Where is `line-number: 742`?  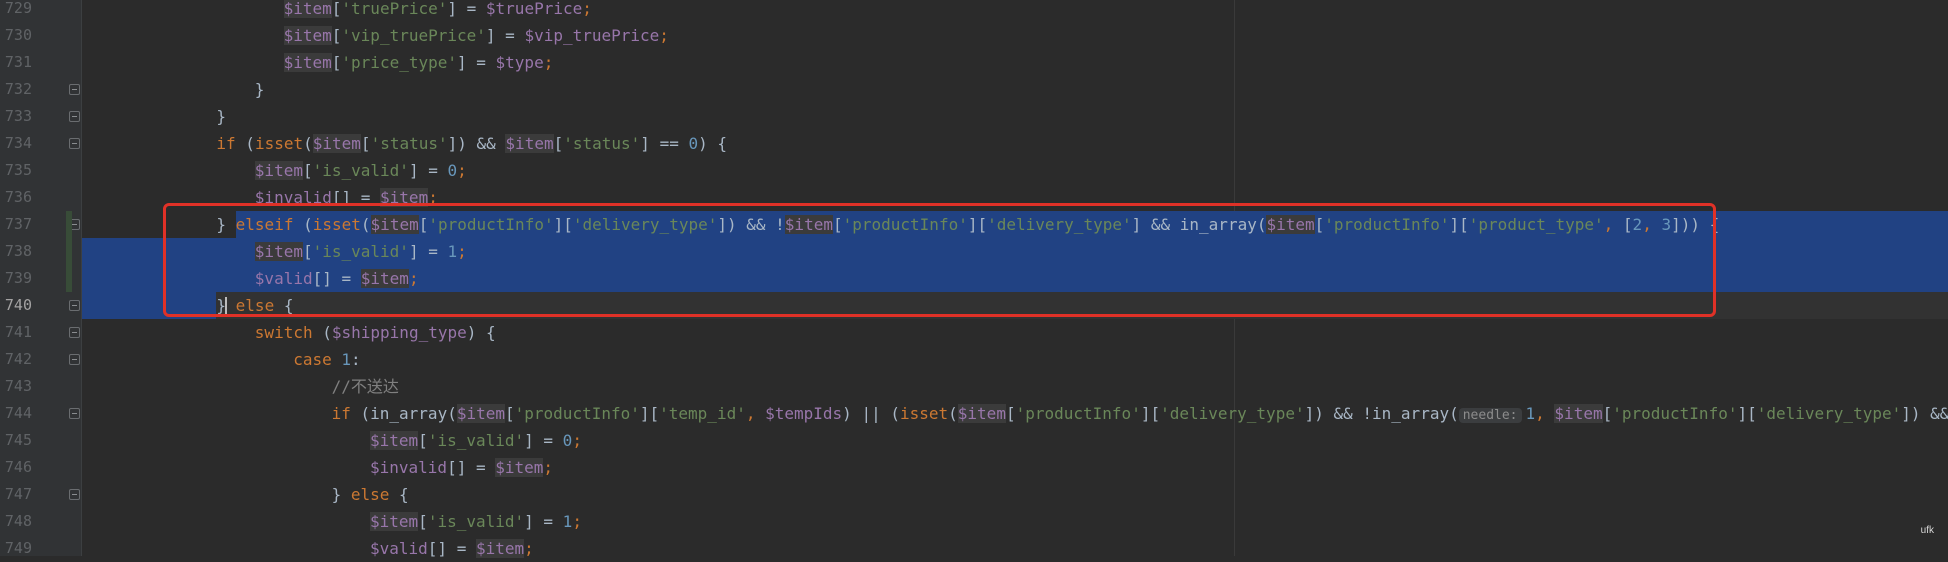 line-number: 742 is located at coordinates (16, 359).